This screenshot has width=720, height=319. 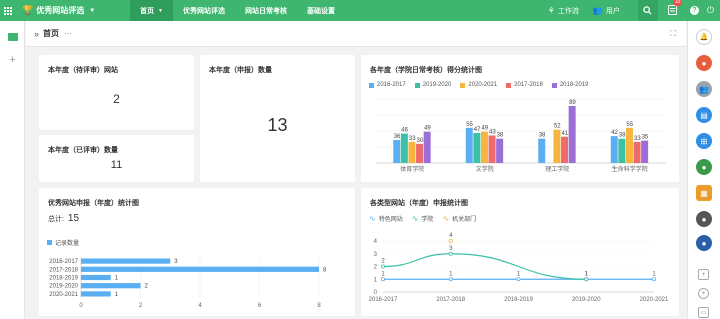 I want to click on org-chart-icon: ⊞, so click(x=704, y=141).